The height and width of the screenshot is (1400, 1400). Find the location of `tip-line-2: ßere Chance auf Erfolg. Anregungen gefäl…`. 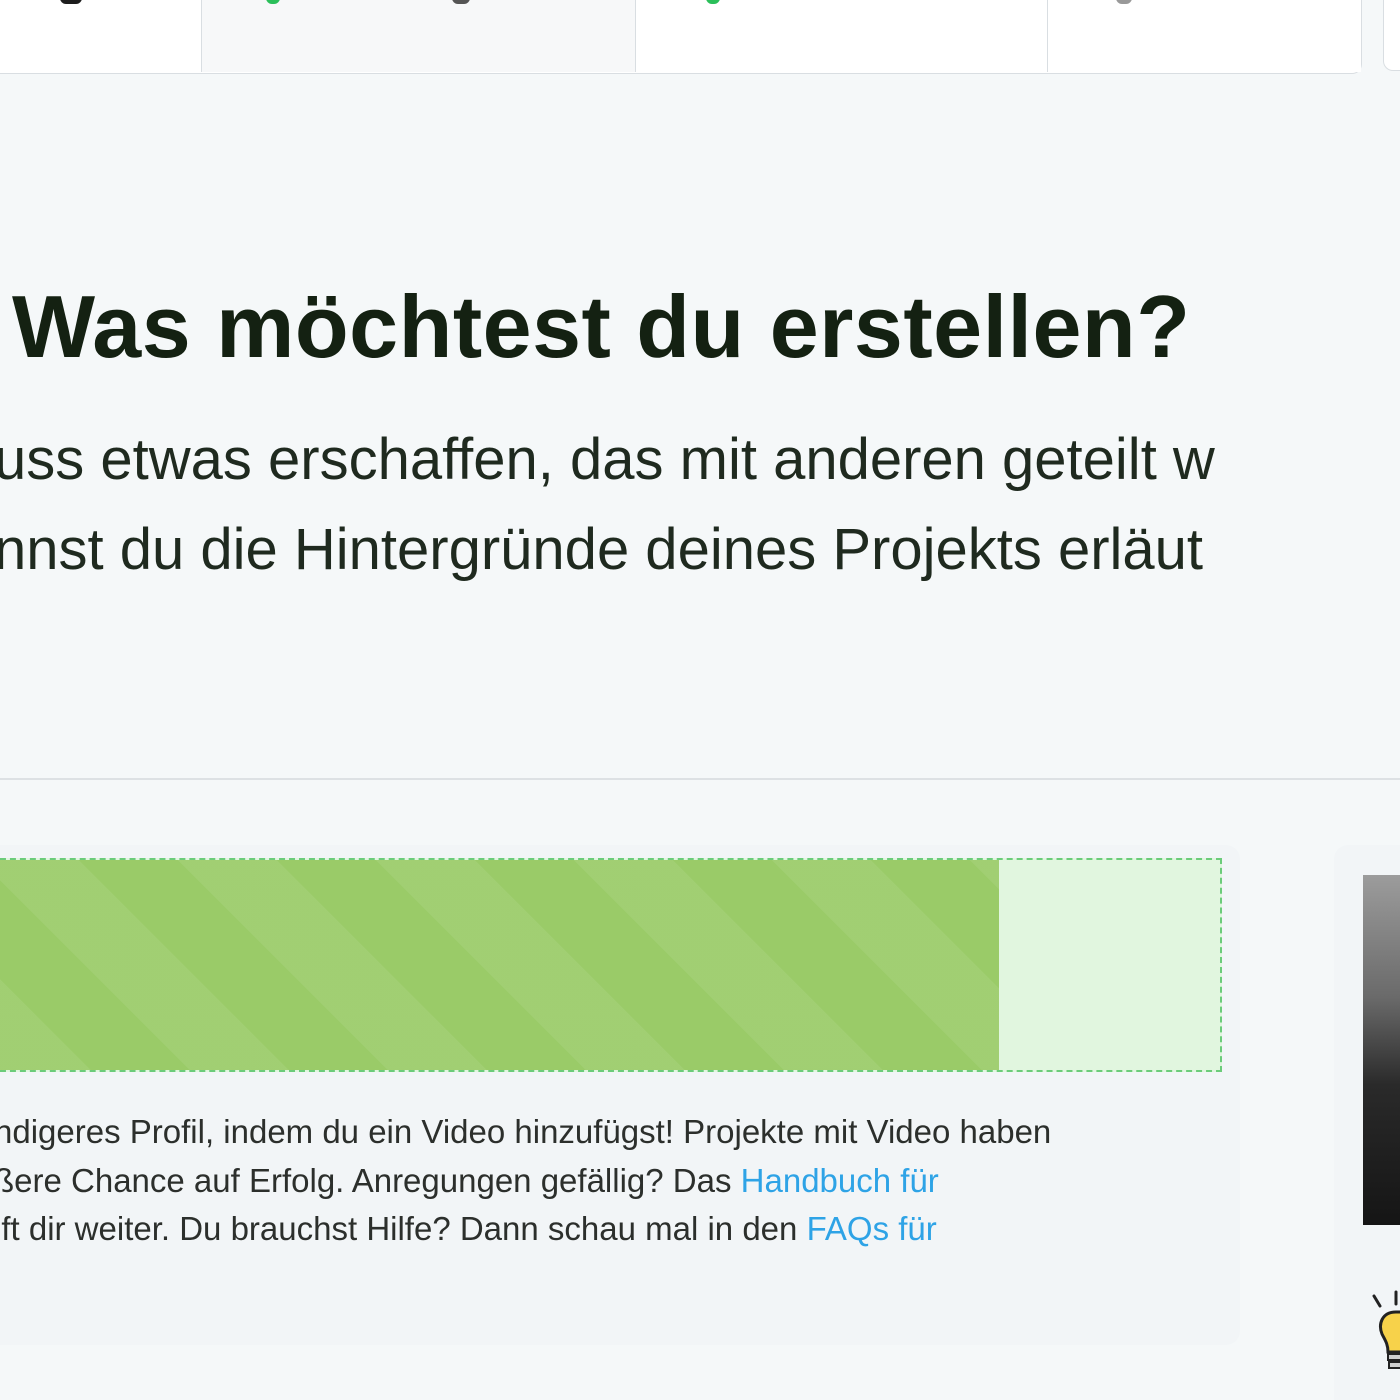

tip-line-2: ßere Chance auf Erfolg. Anregungen gefäl… is located at coordinates (370, 1180).